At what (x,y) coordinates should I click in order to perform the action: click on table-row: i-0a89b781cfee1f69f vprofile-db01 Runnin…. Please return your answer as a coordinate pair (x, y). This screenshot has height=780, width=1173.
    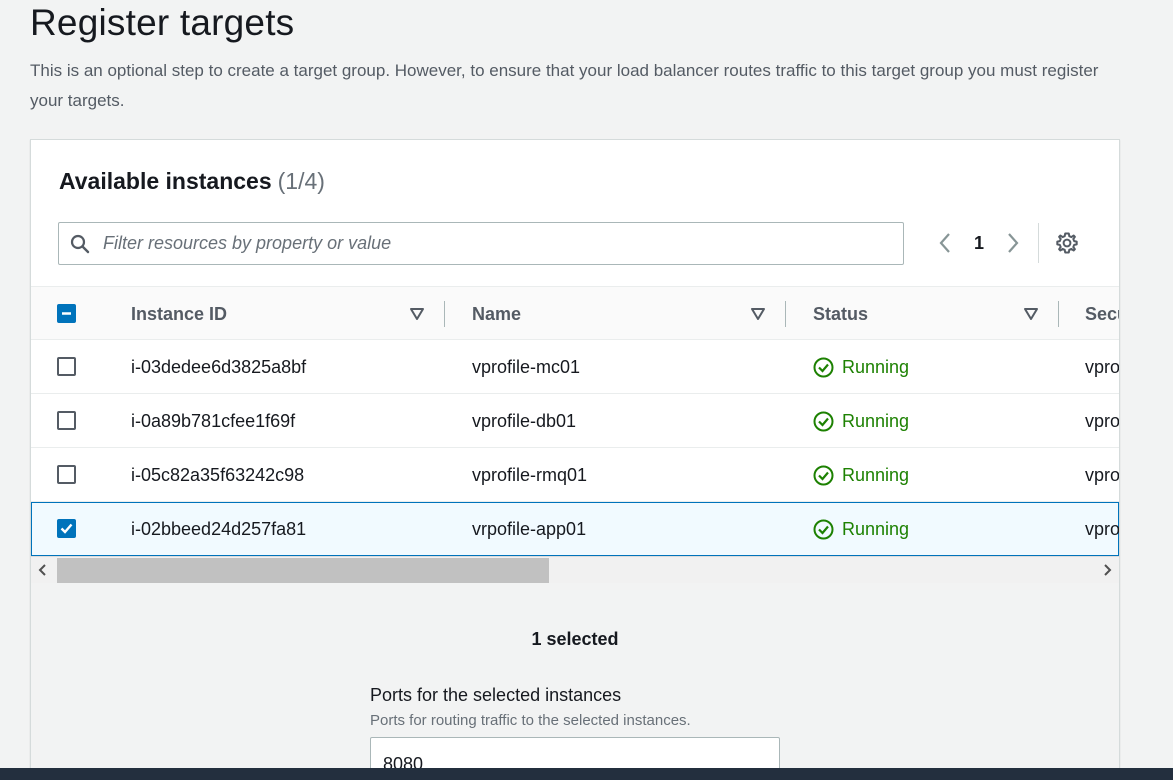
    Looking at the image, I should click on (575, 421).